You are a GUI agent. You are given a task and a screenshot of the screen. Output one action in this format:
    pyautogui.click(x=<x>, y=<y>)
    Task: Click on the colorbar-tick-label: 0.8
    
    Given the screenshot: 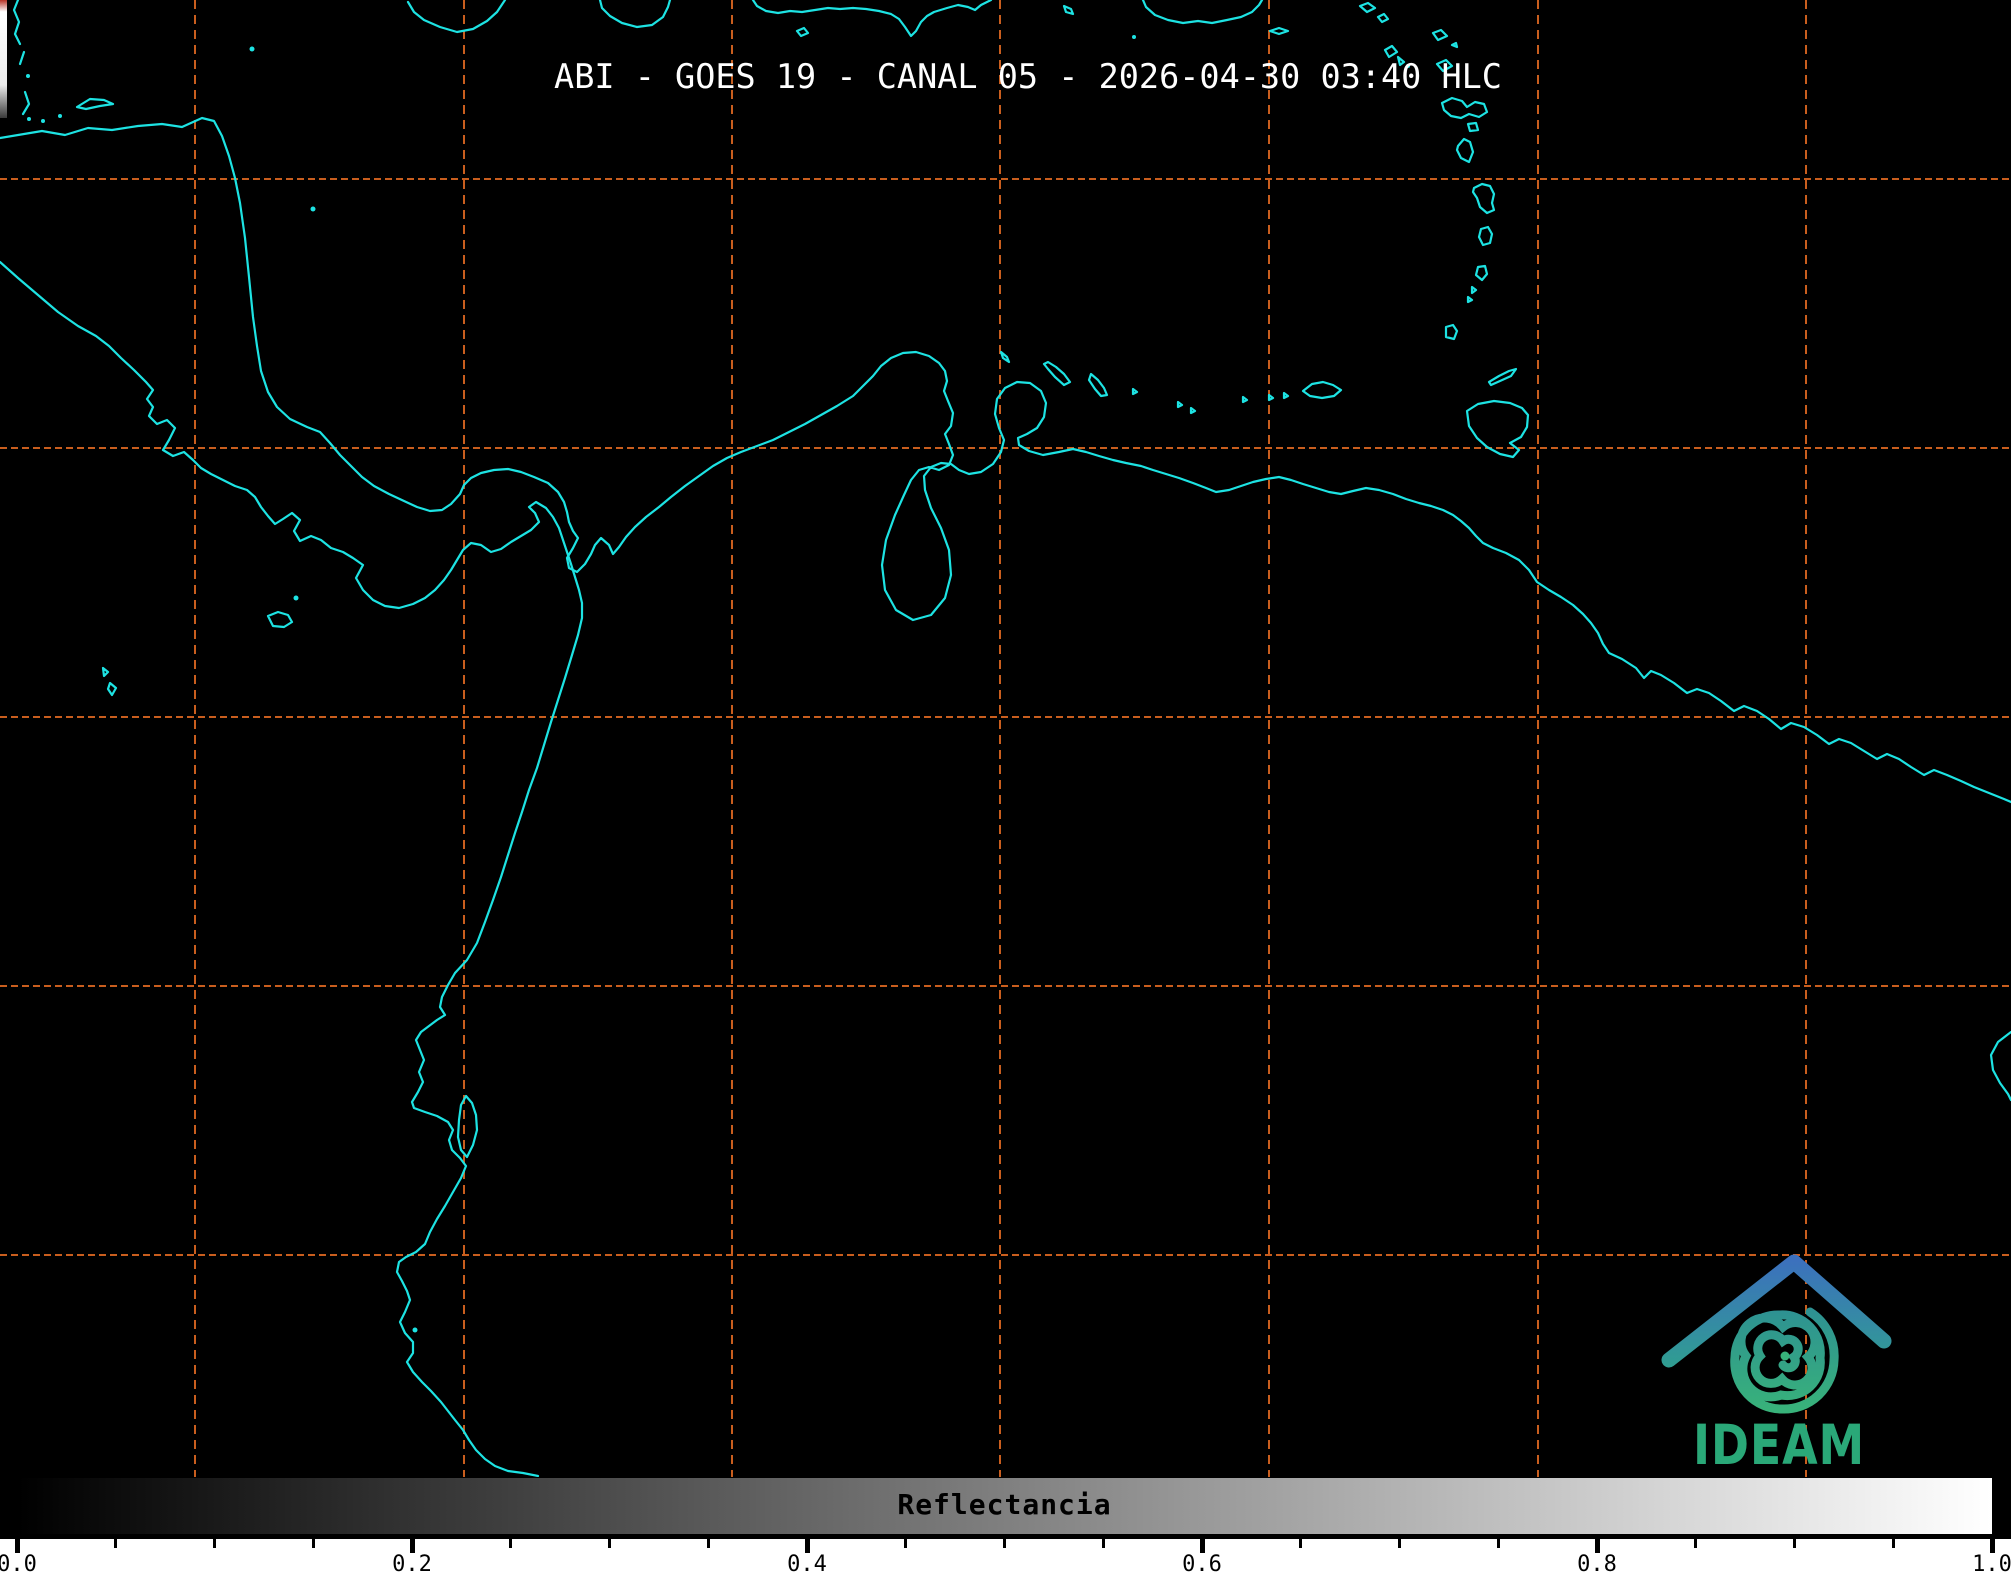 What is the action you would take?
    pyautogui.click(x=1597, y=1564)
    